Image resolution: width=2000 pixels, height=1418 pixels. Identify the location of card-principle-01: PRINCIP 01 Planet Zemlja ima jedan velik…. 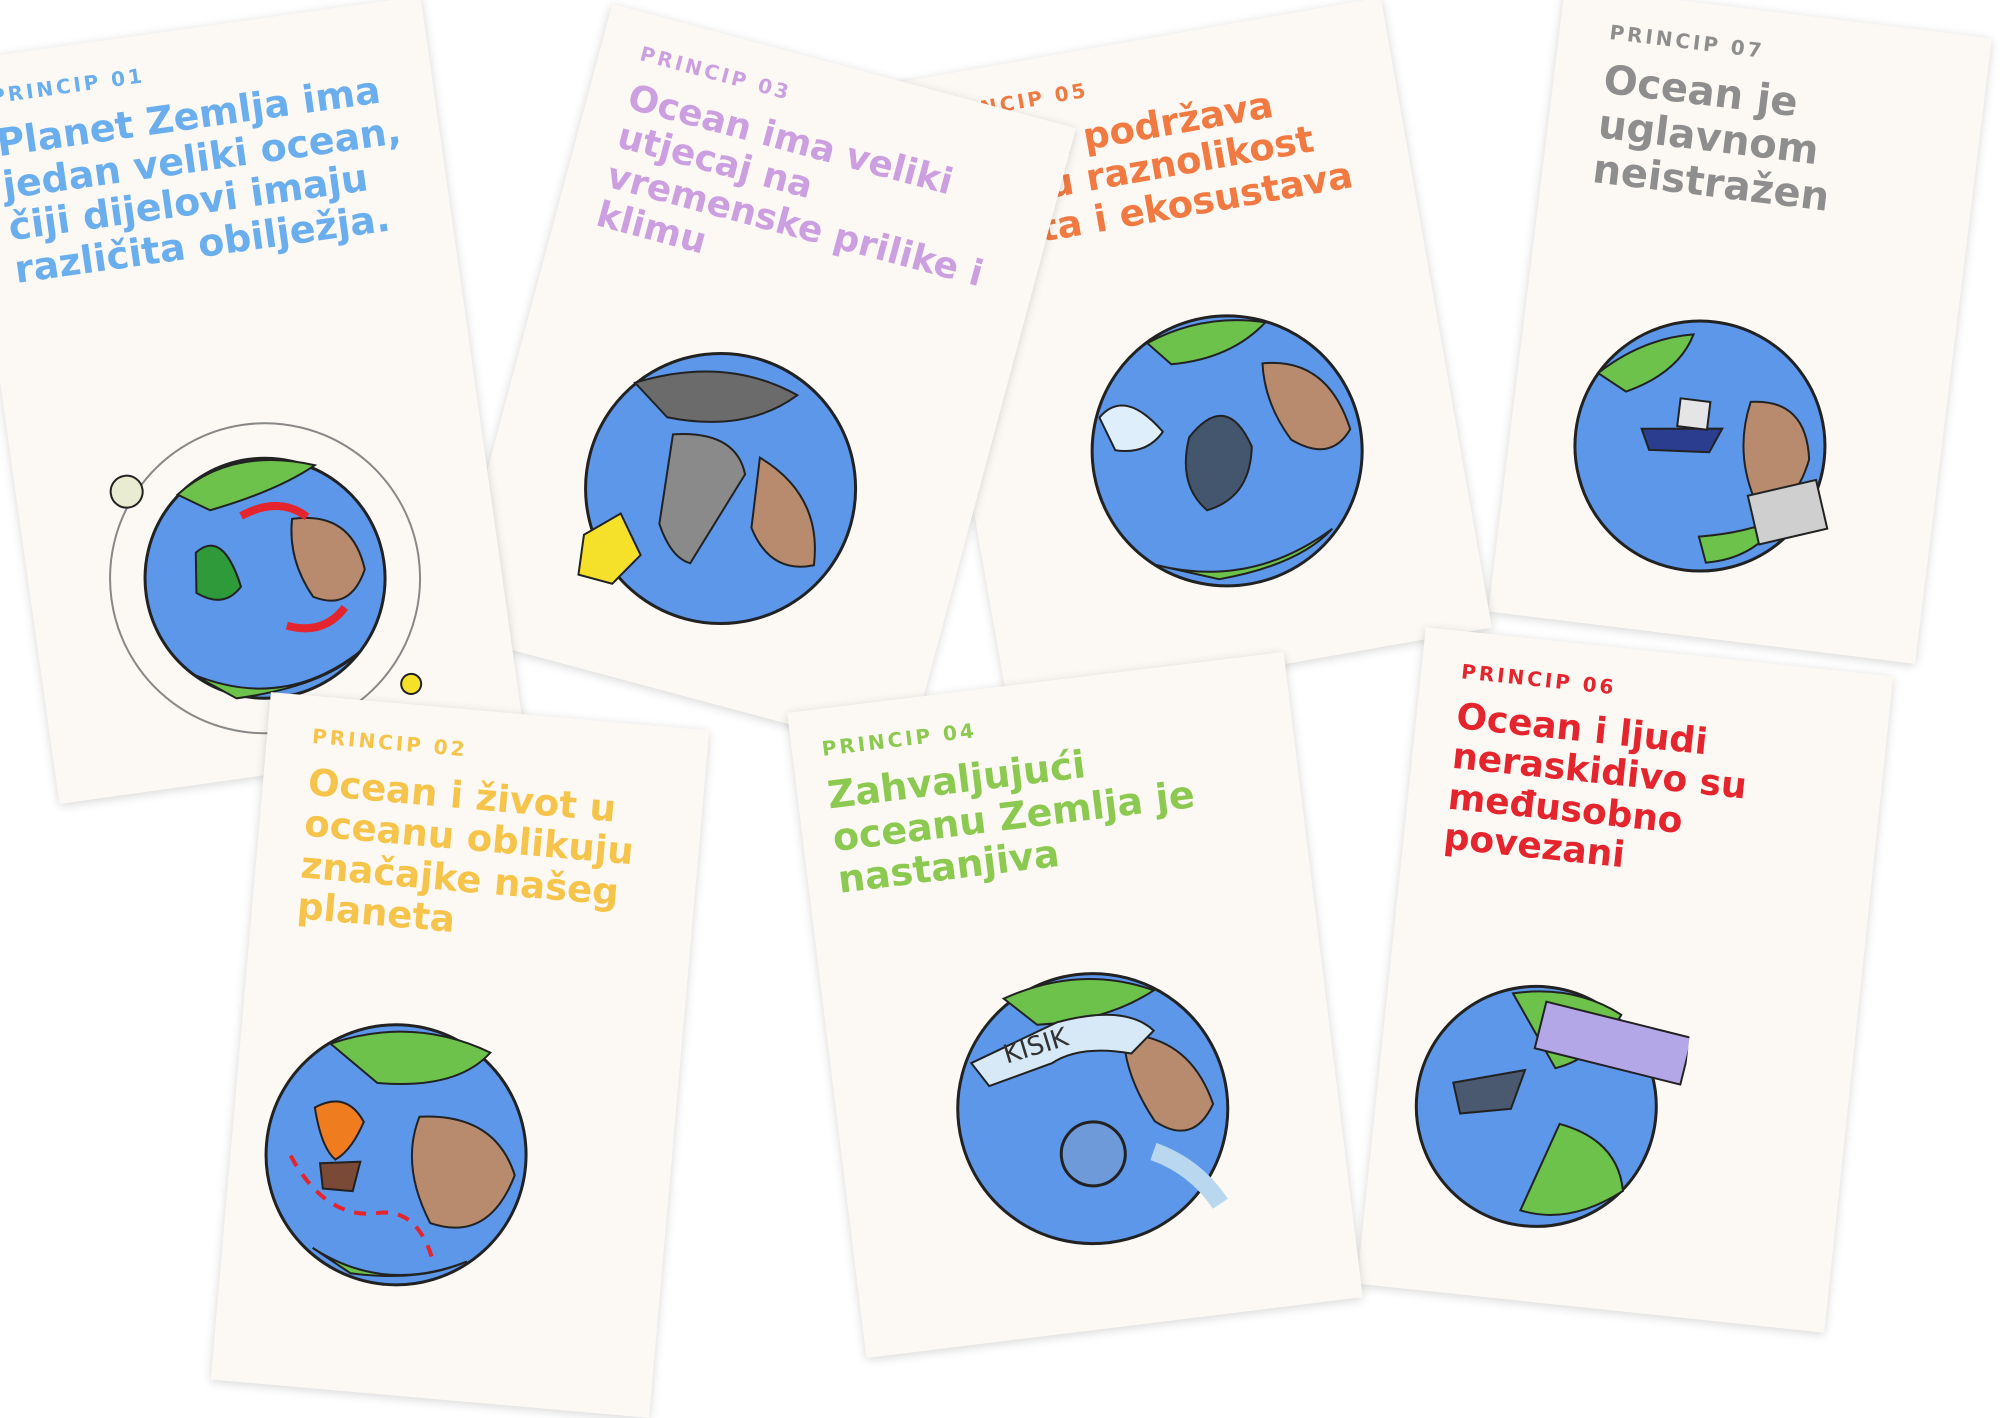
(262, 402).